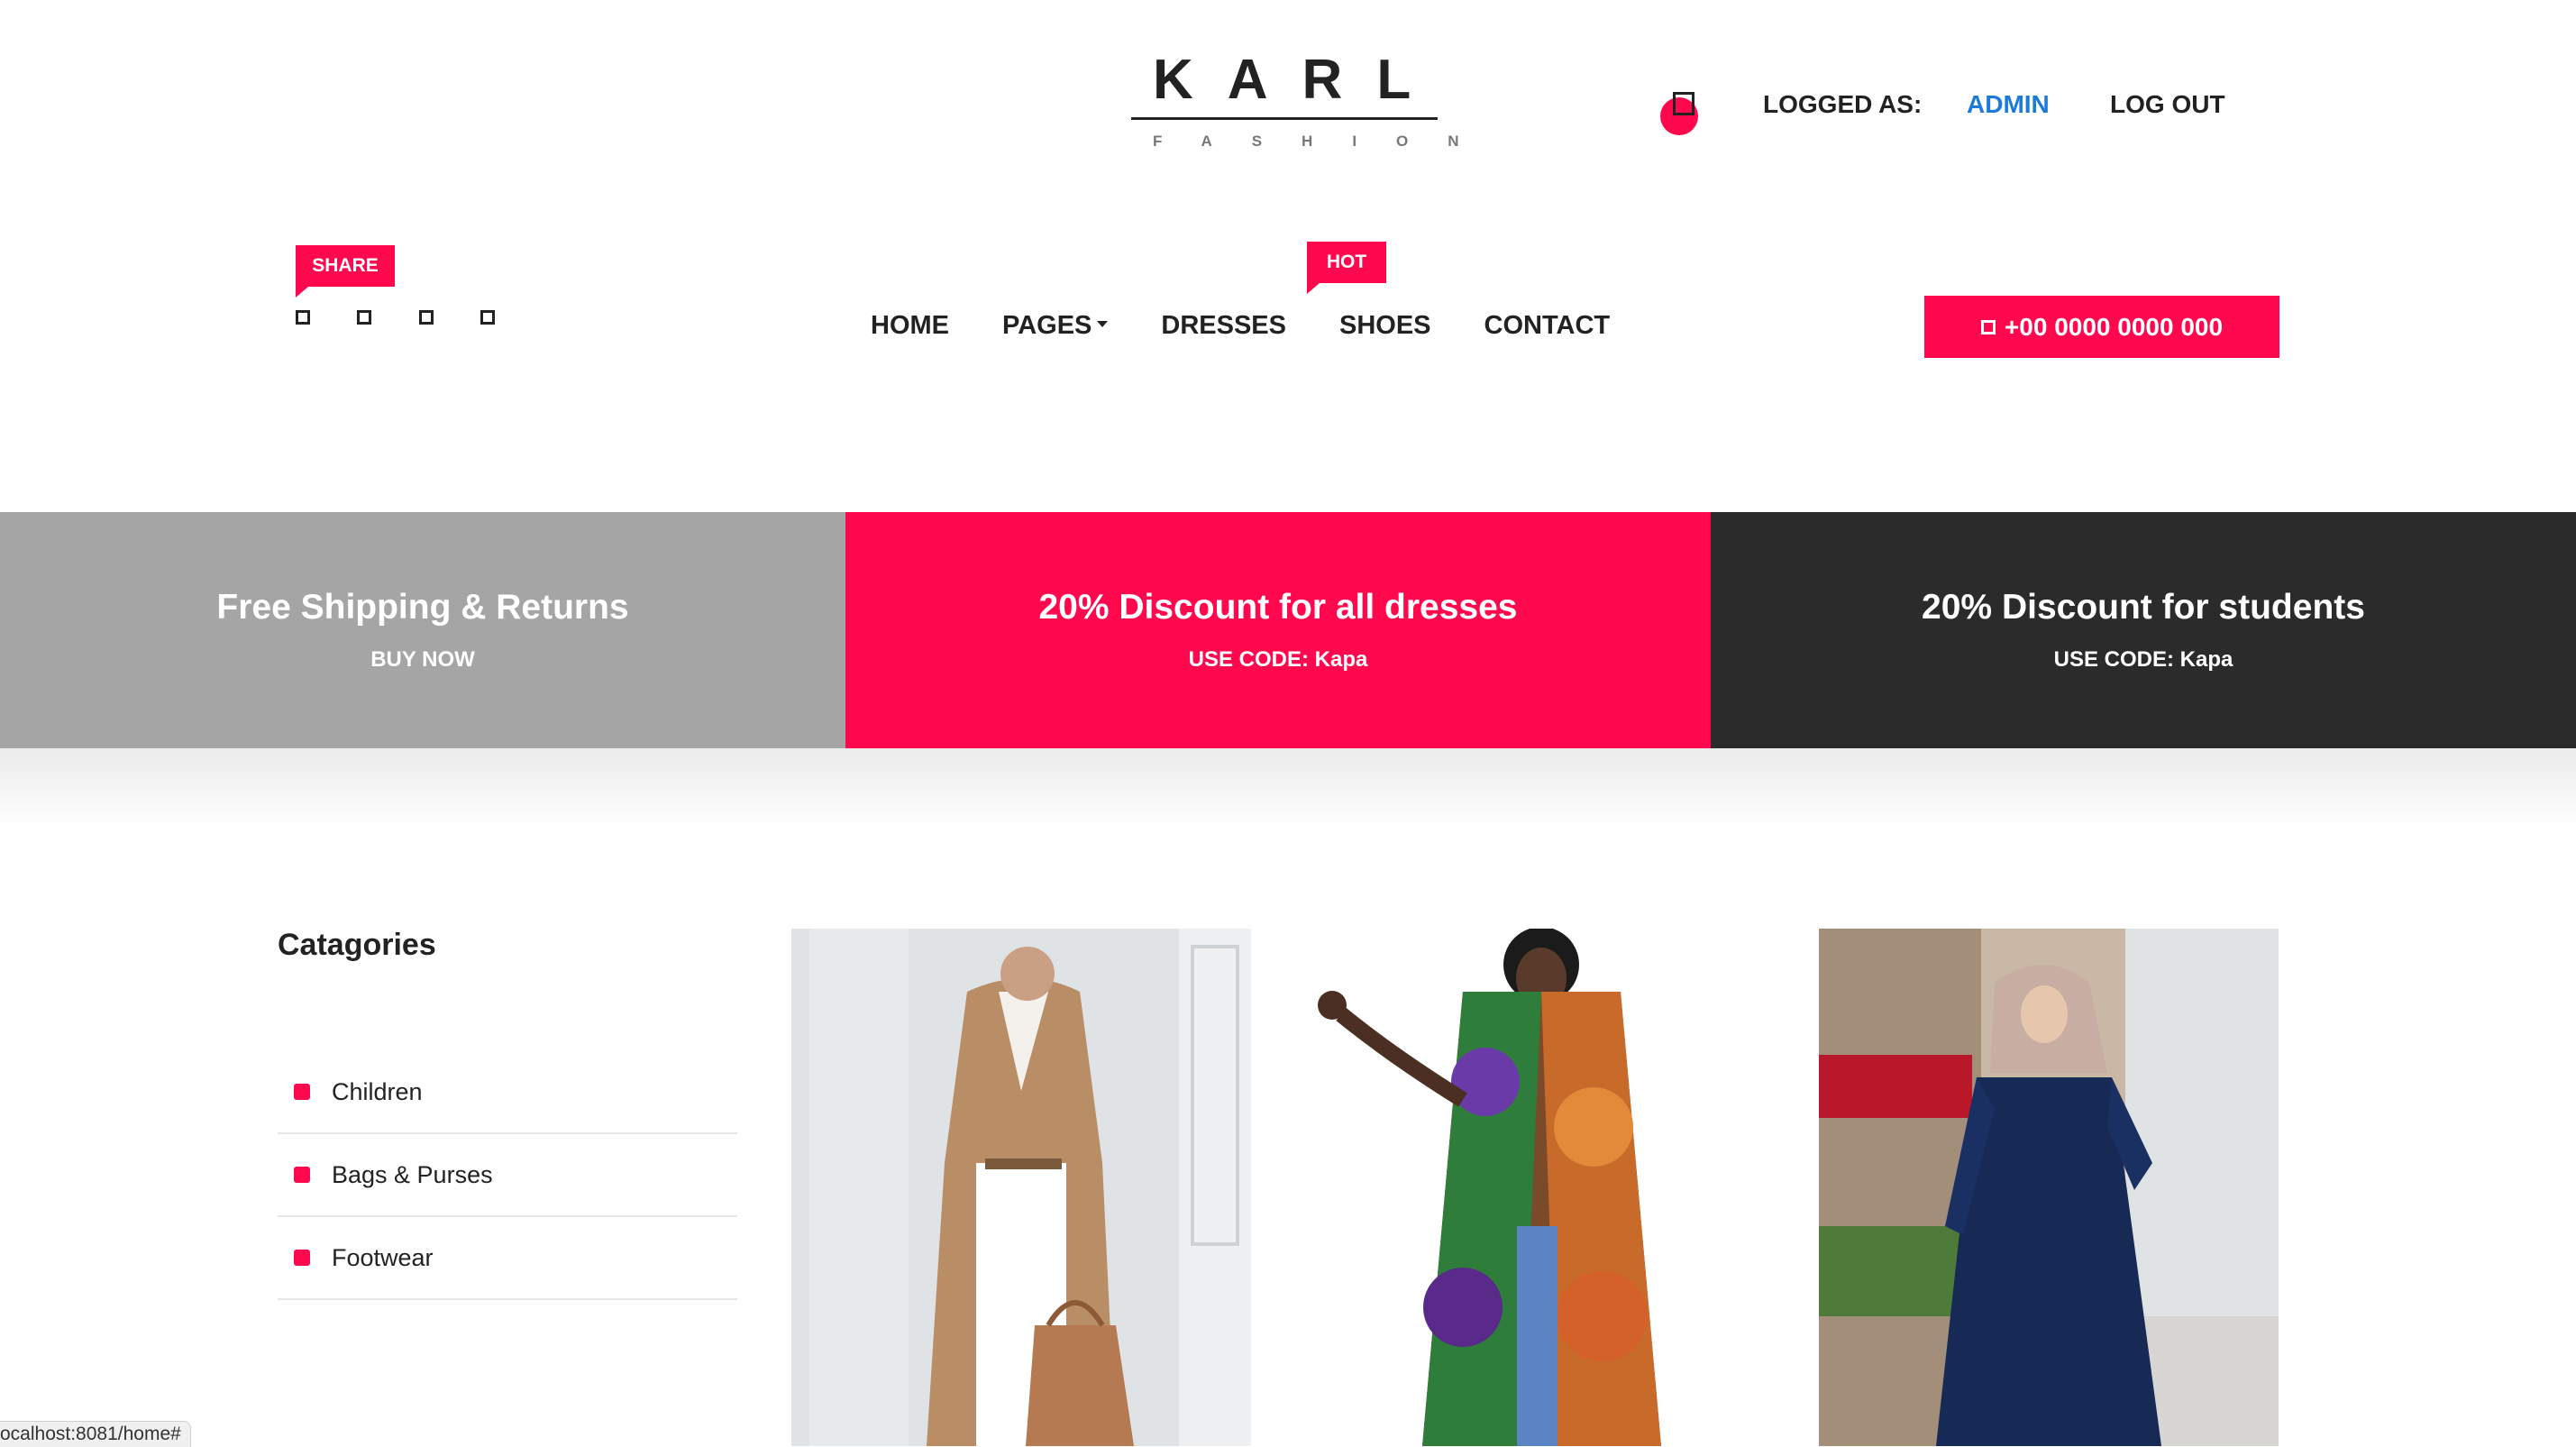  What do you see at coordinates (345, 271) in the screenshot?
I see `share-badge: SHARE` at bounding box center [345, 271].